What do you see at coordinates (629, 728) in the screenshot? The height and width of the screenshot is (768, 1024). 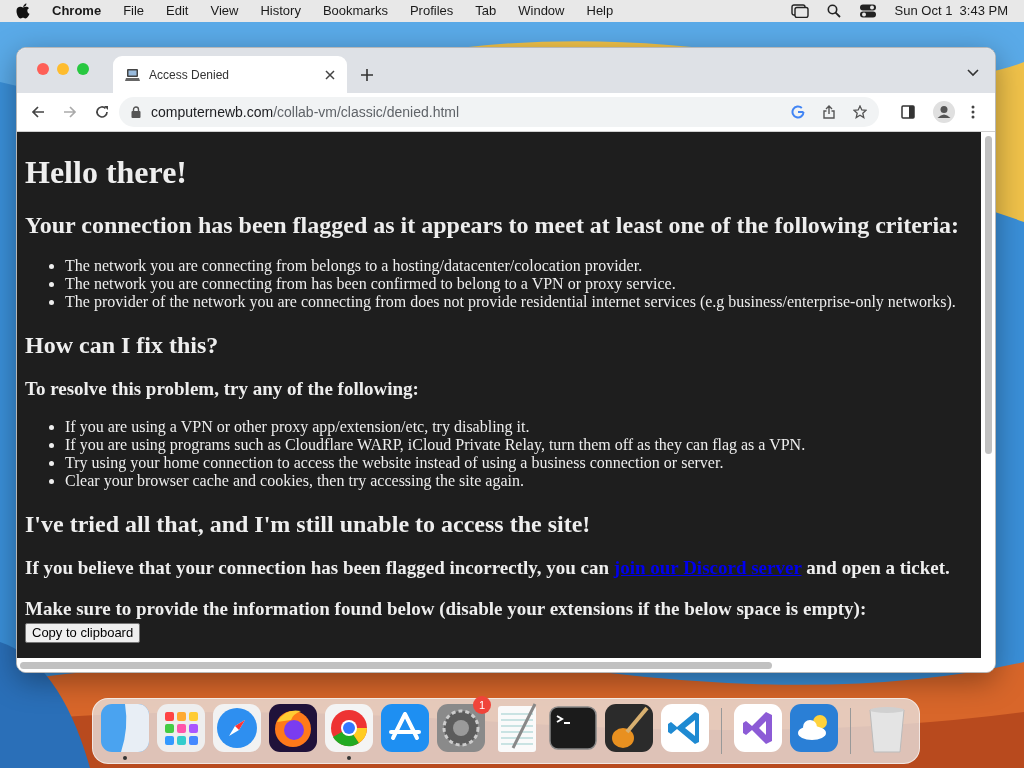 I see `guitar-icon` at bounding box center [629, 728].